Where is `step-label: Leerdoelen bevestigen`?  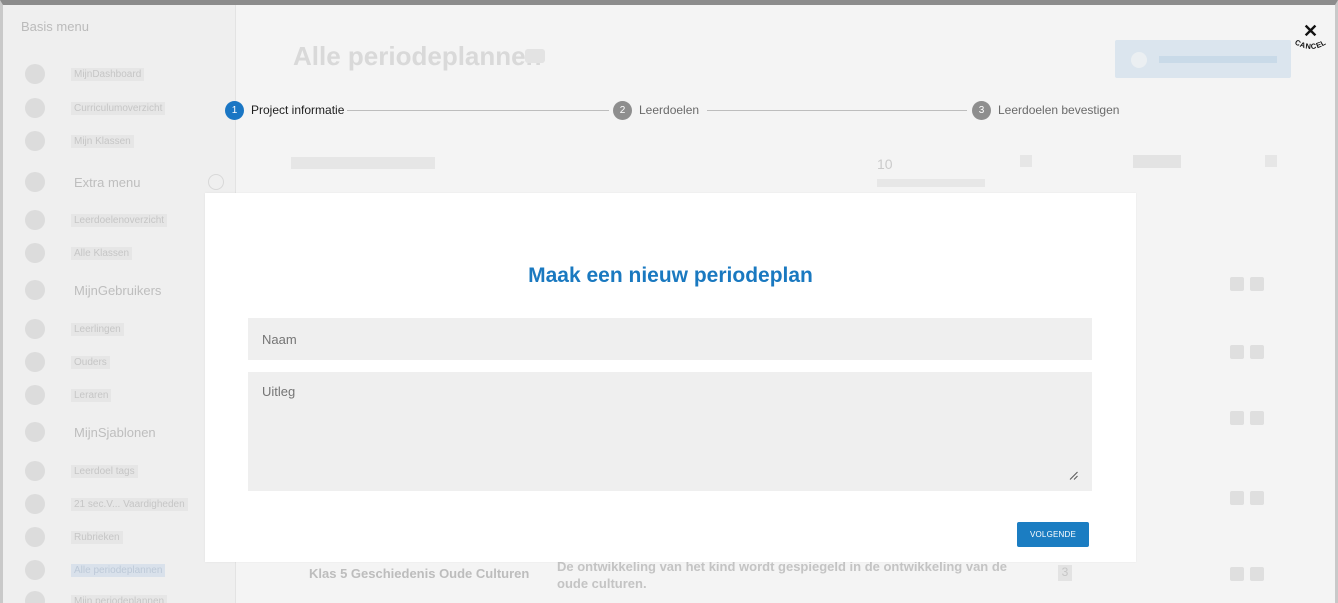 step-label: Leerdoelen bevestigen is located at coordinates (1059, 110).